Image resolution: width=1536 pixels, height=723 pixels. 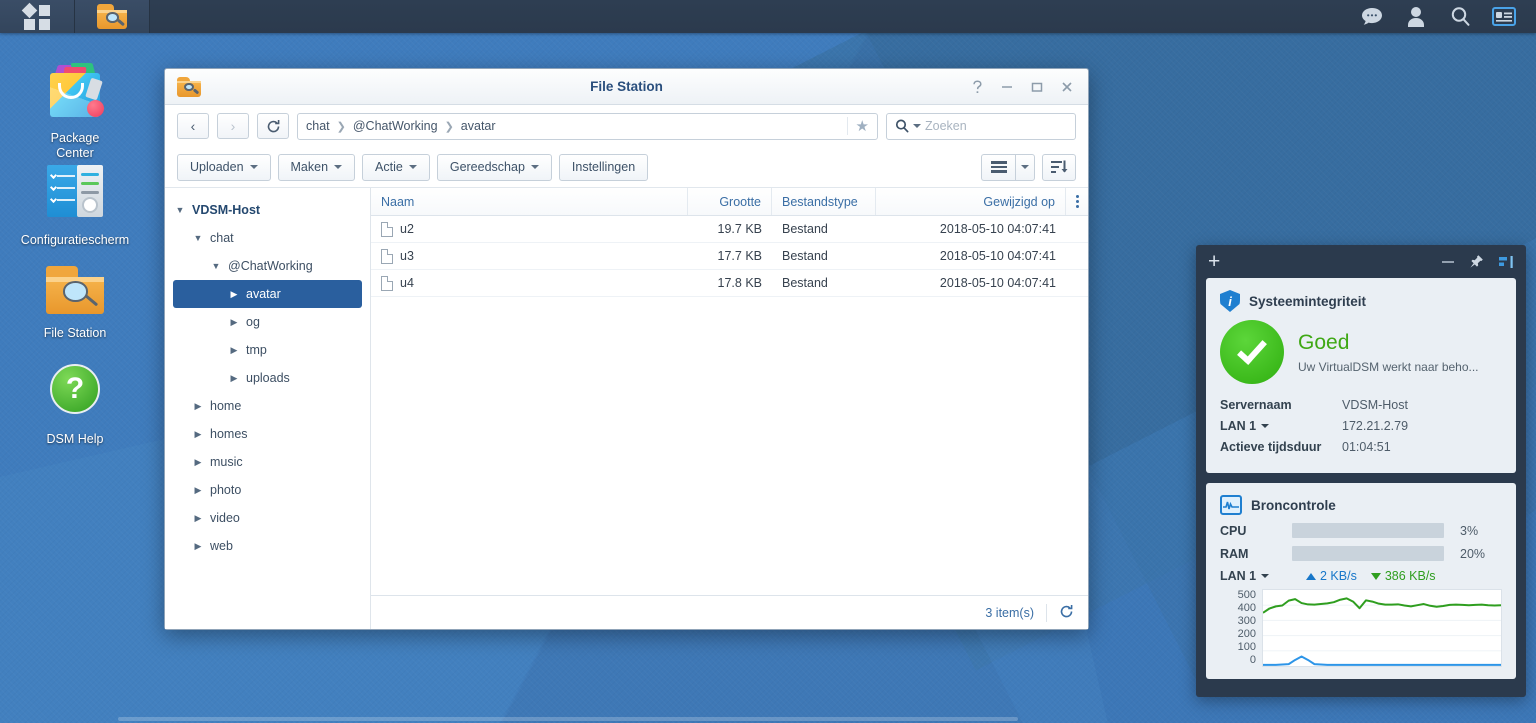 What do you see at coordinates (396, 167) in the screenshot?
I see `action-button: Actie` at bounding box center [396, 167].